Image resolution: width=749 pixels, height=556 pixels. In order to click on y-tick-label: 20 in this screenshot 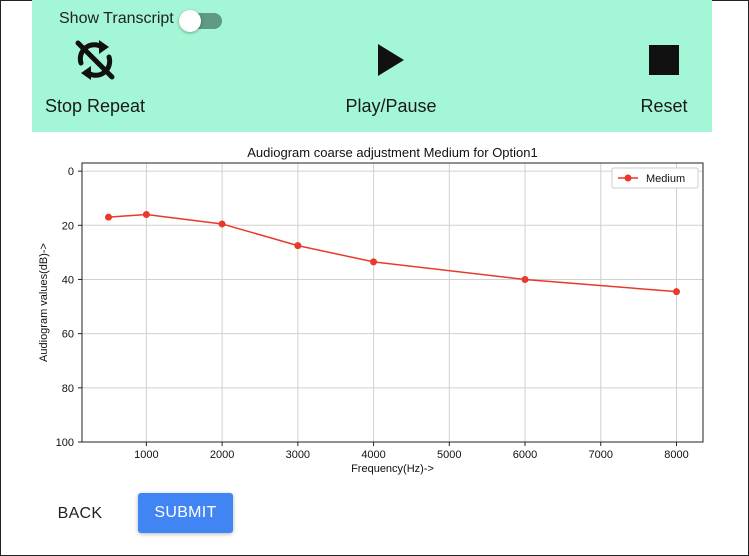, I will do `click(68, 226)`.